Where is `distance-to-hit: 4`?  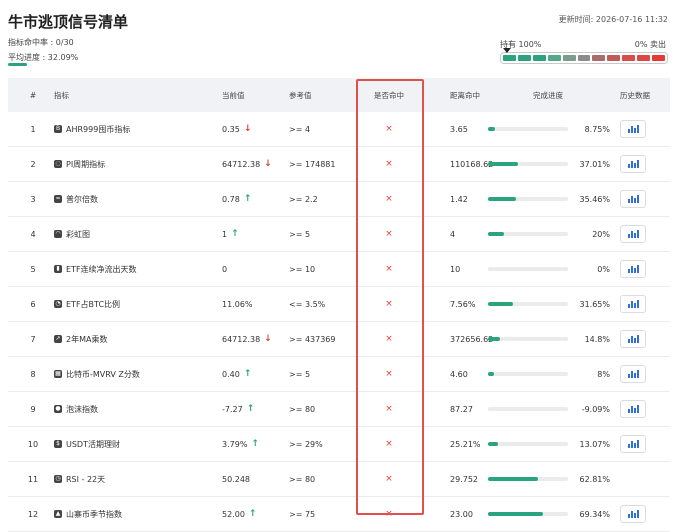
distance-to-hit: 4 is located at coordinates (453, 234).